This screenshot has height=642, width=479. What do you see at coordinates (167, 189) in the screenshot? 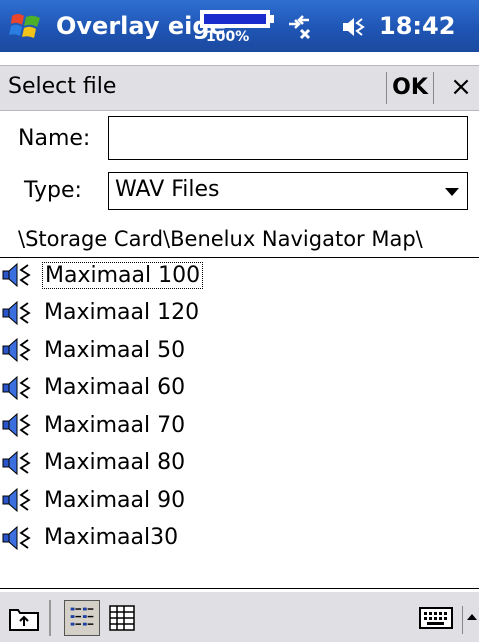
I see `type-value: WAV Files` at bounding box center [167, 189].